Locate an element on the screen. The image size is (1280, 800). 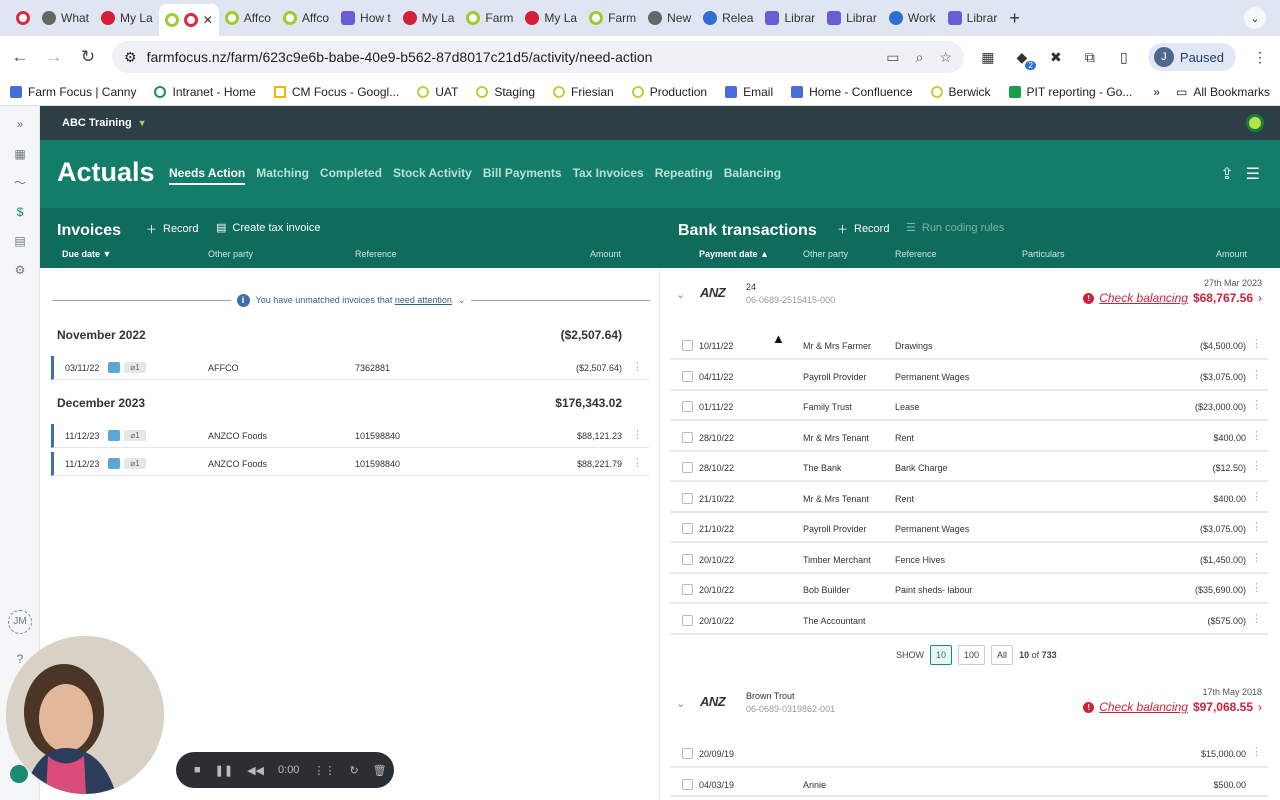
bookmark-item: Home - Confluence is located at coordinates (852, 92).